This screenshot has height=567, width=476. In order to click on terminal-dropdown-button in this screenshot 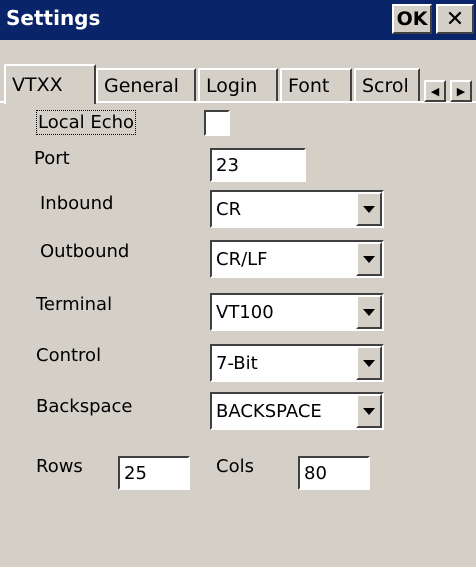, I will do `click(369, 312)`.